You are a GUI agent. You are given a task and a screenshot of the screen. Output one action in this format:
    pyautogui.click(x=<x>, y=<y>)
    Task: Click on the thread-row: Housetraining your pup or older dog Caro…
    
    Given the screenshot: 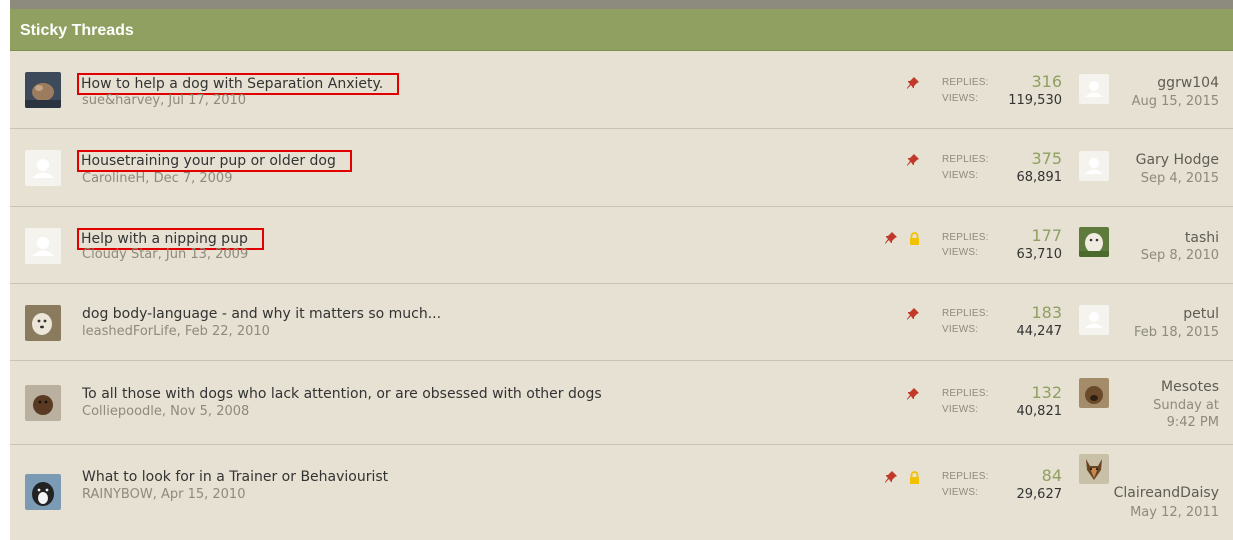 What is the action you would take?
    pyautogui.click(x=621, y=168)
    